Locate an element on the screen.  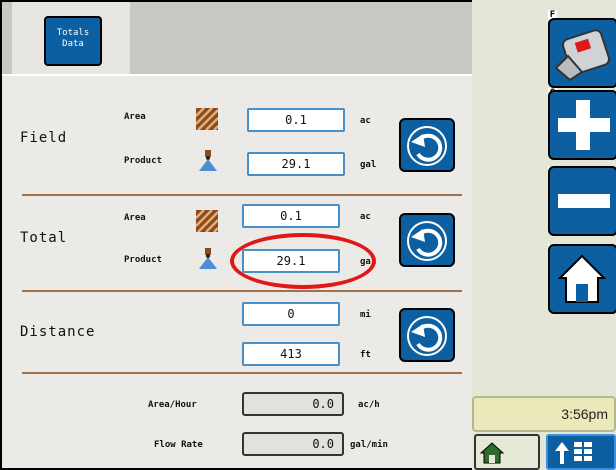
softkey-g-plus-button is located at coordinates (582, 125).